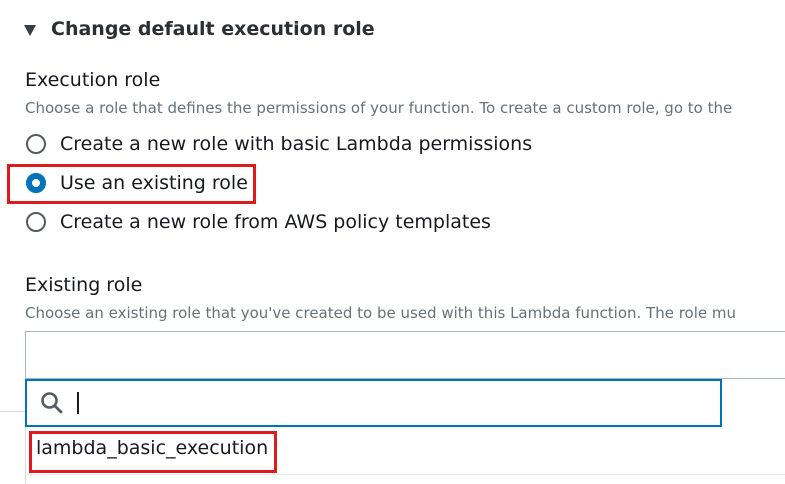 The height and width of the screenshot is (484, 785). Describe the element at coordinates (93, 80) in the screenshot. I see `execution-role-label: Execution role` at that location.